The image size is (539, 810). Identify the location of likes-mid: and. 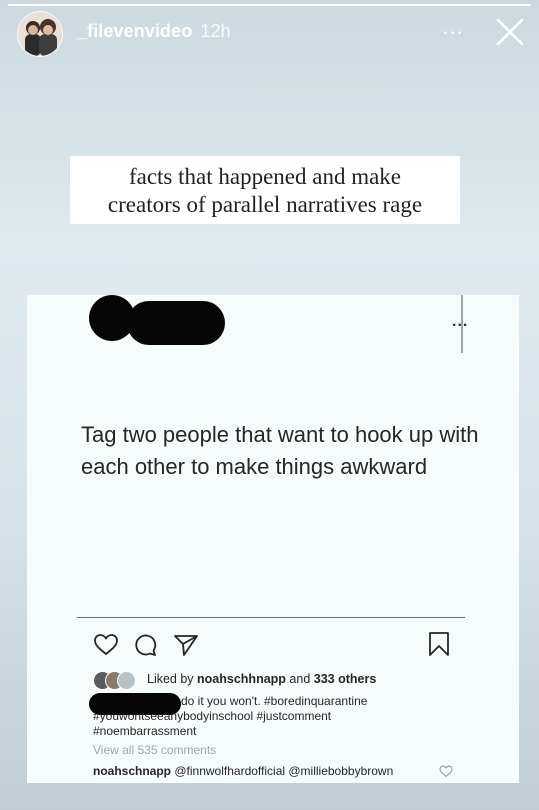
(299, 679).